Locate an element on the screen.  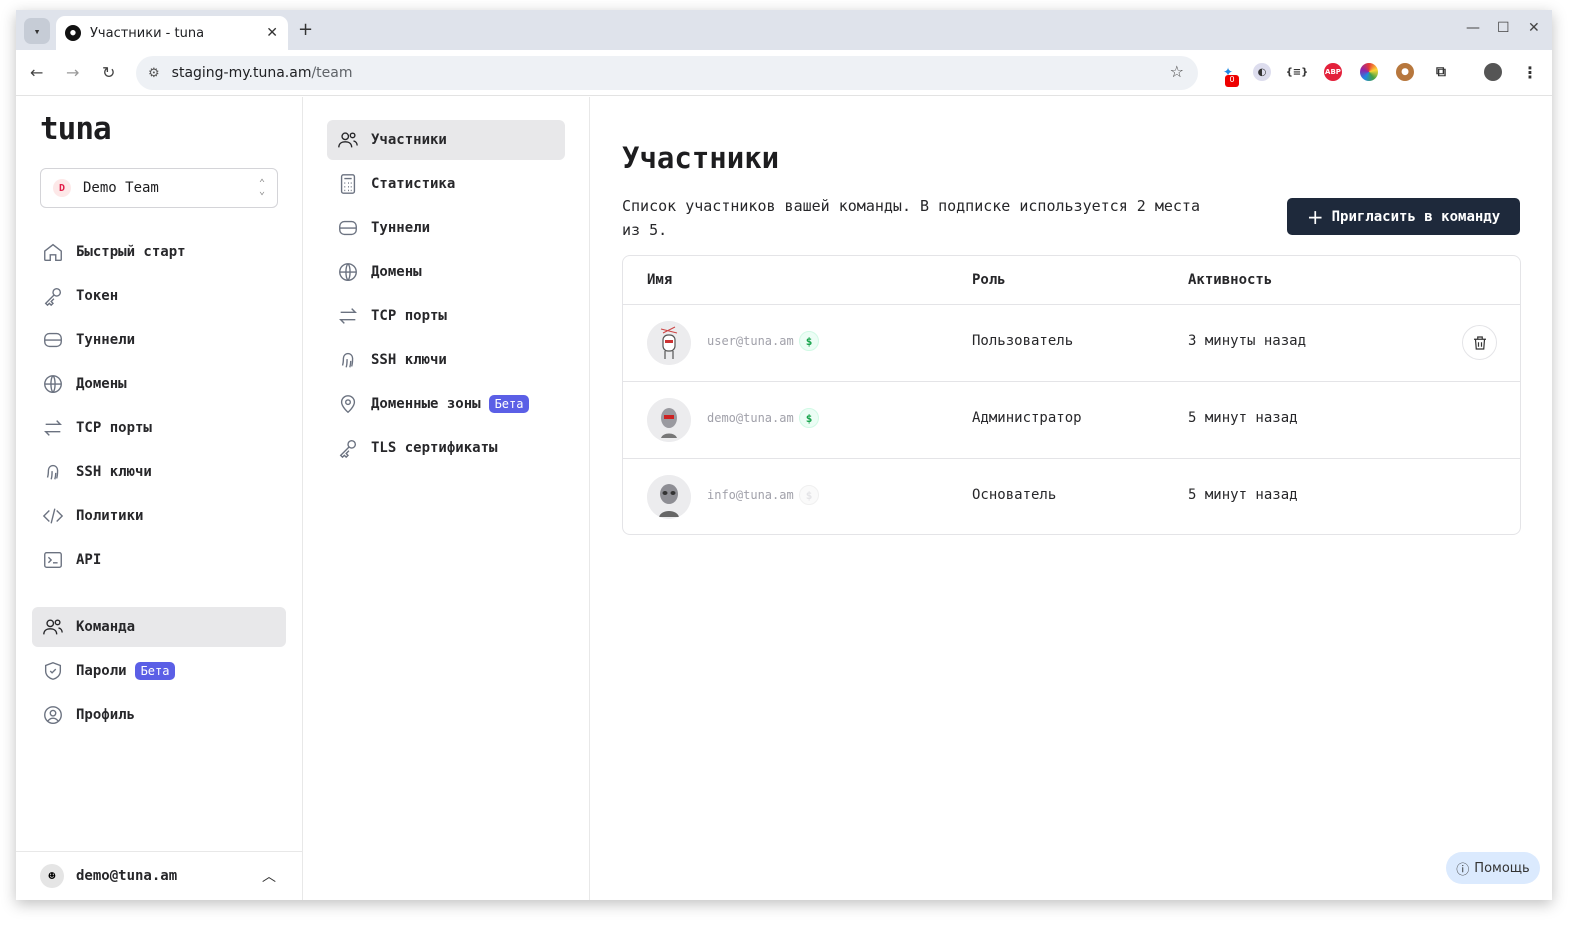
user-menu: ☻ demo@tuna.am ︿ is located at coordinates (159, 875).